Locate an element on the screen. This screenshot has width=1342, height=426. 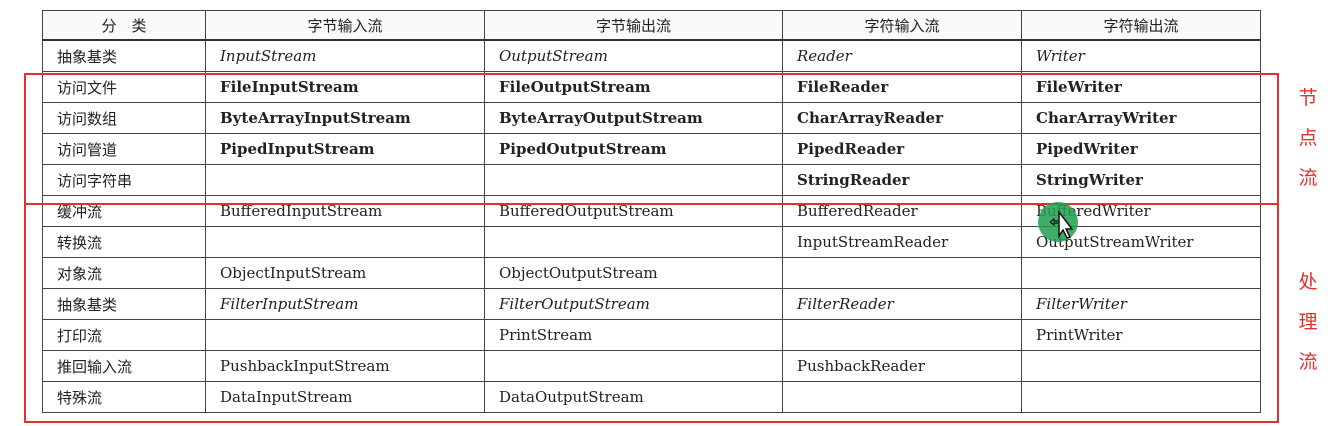
table-row: 特殊流 DataInputStream DataOutputStream is located at coordinates (651, 397).